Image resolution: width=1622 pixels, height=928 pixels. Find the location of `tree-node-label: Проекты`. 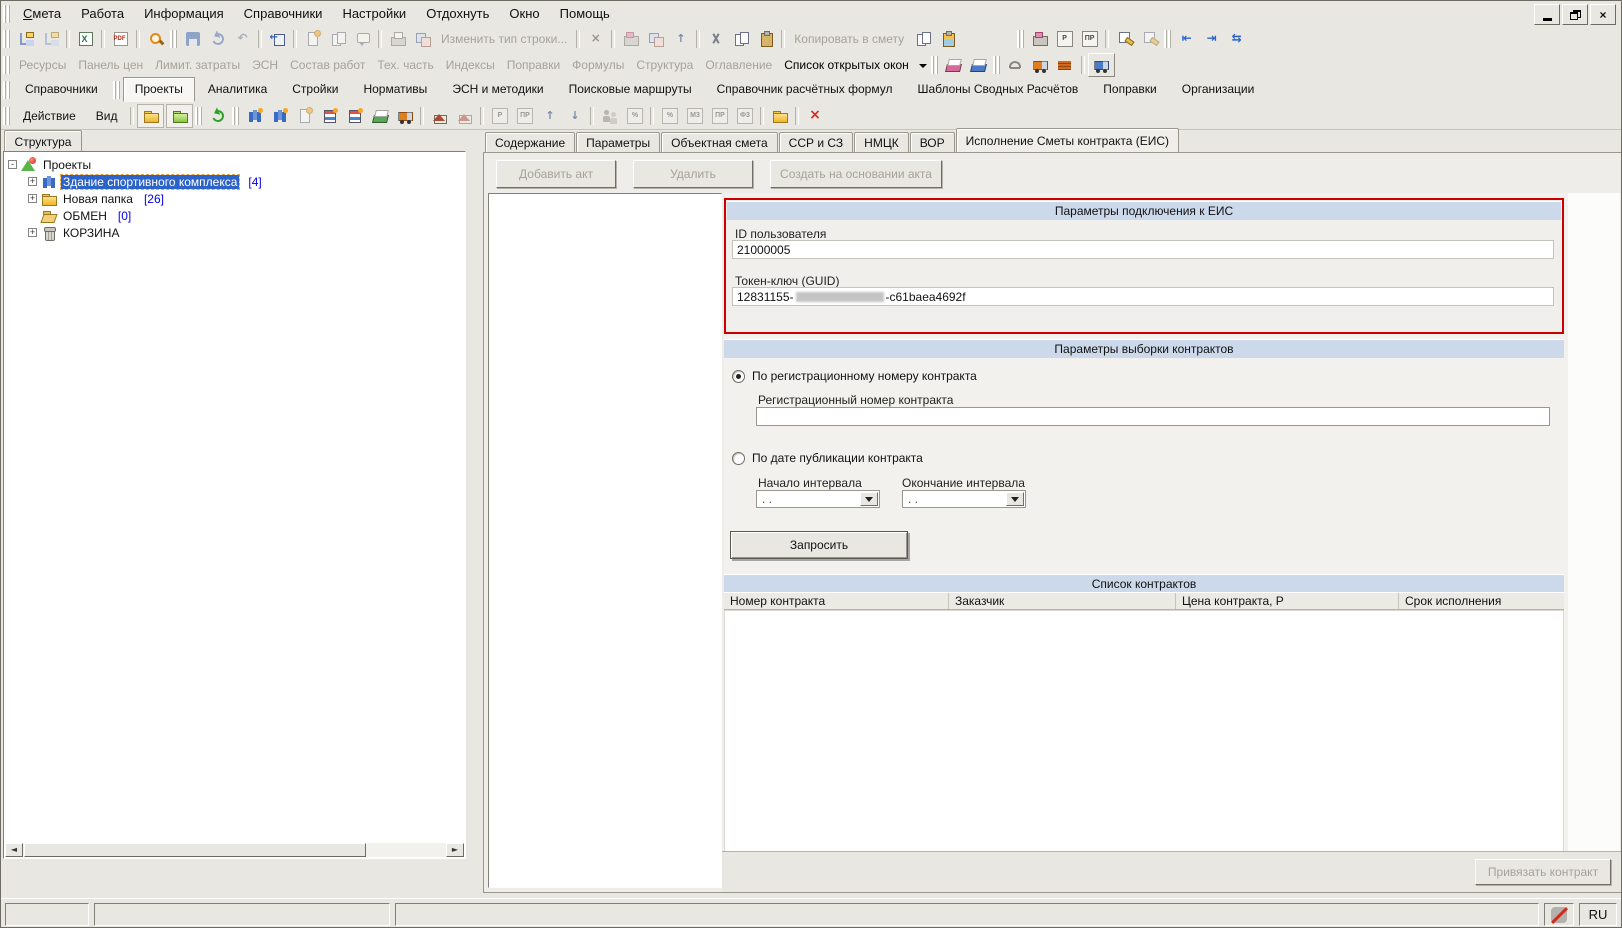

tree-node-label: Проекты is located at coordinates (67, 165).